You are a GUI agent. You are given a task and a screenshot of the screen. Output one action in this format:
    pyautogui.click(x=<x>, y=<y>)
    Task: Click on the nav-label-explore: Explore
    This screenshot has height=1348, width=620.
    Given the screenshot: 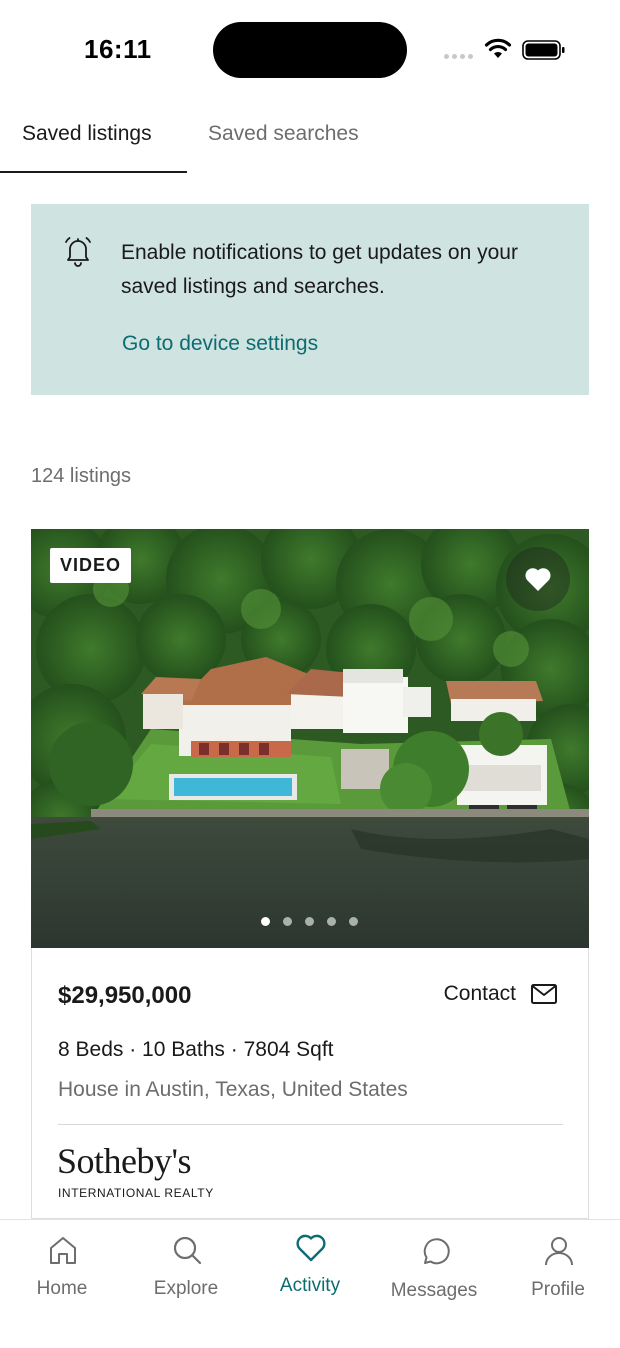 What is the action you would take?
    pyautogui.click(x=186, y=1288)
    